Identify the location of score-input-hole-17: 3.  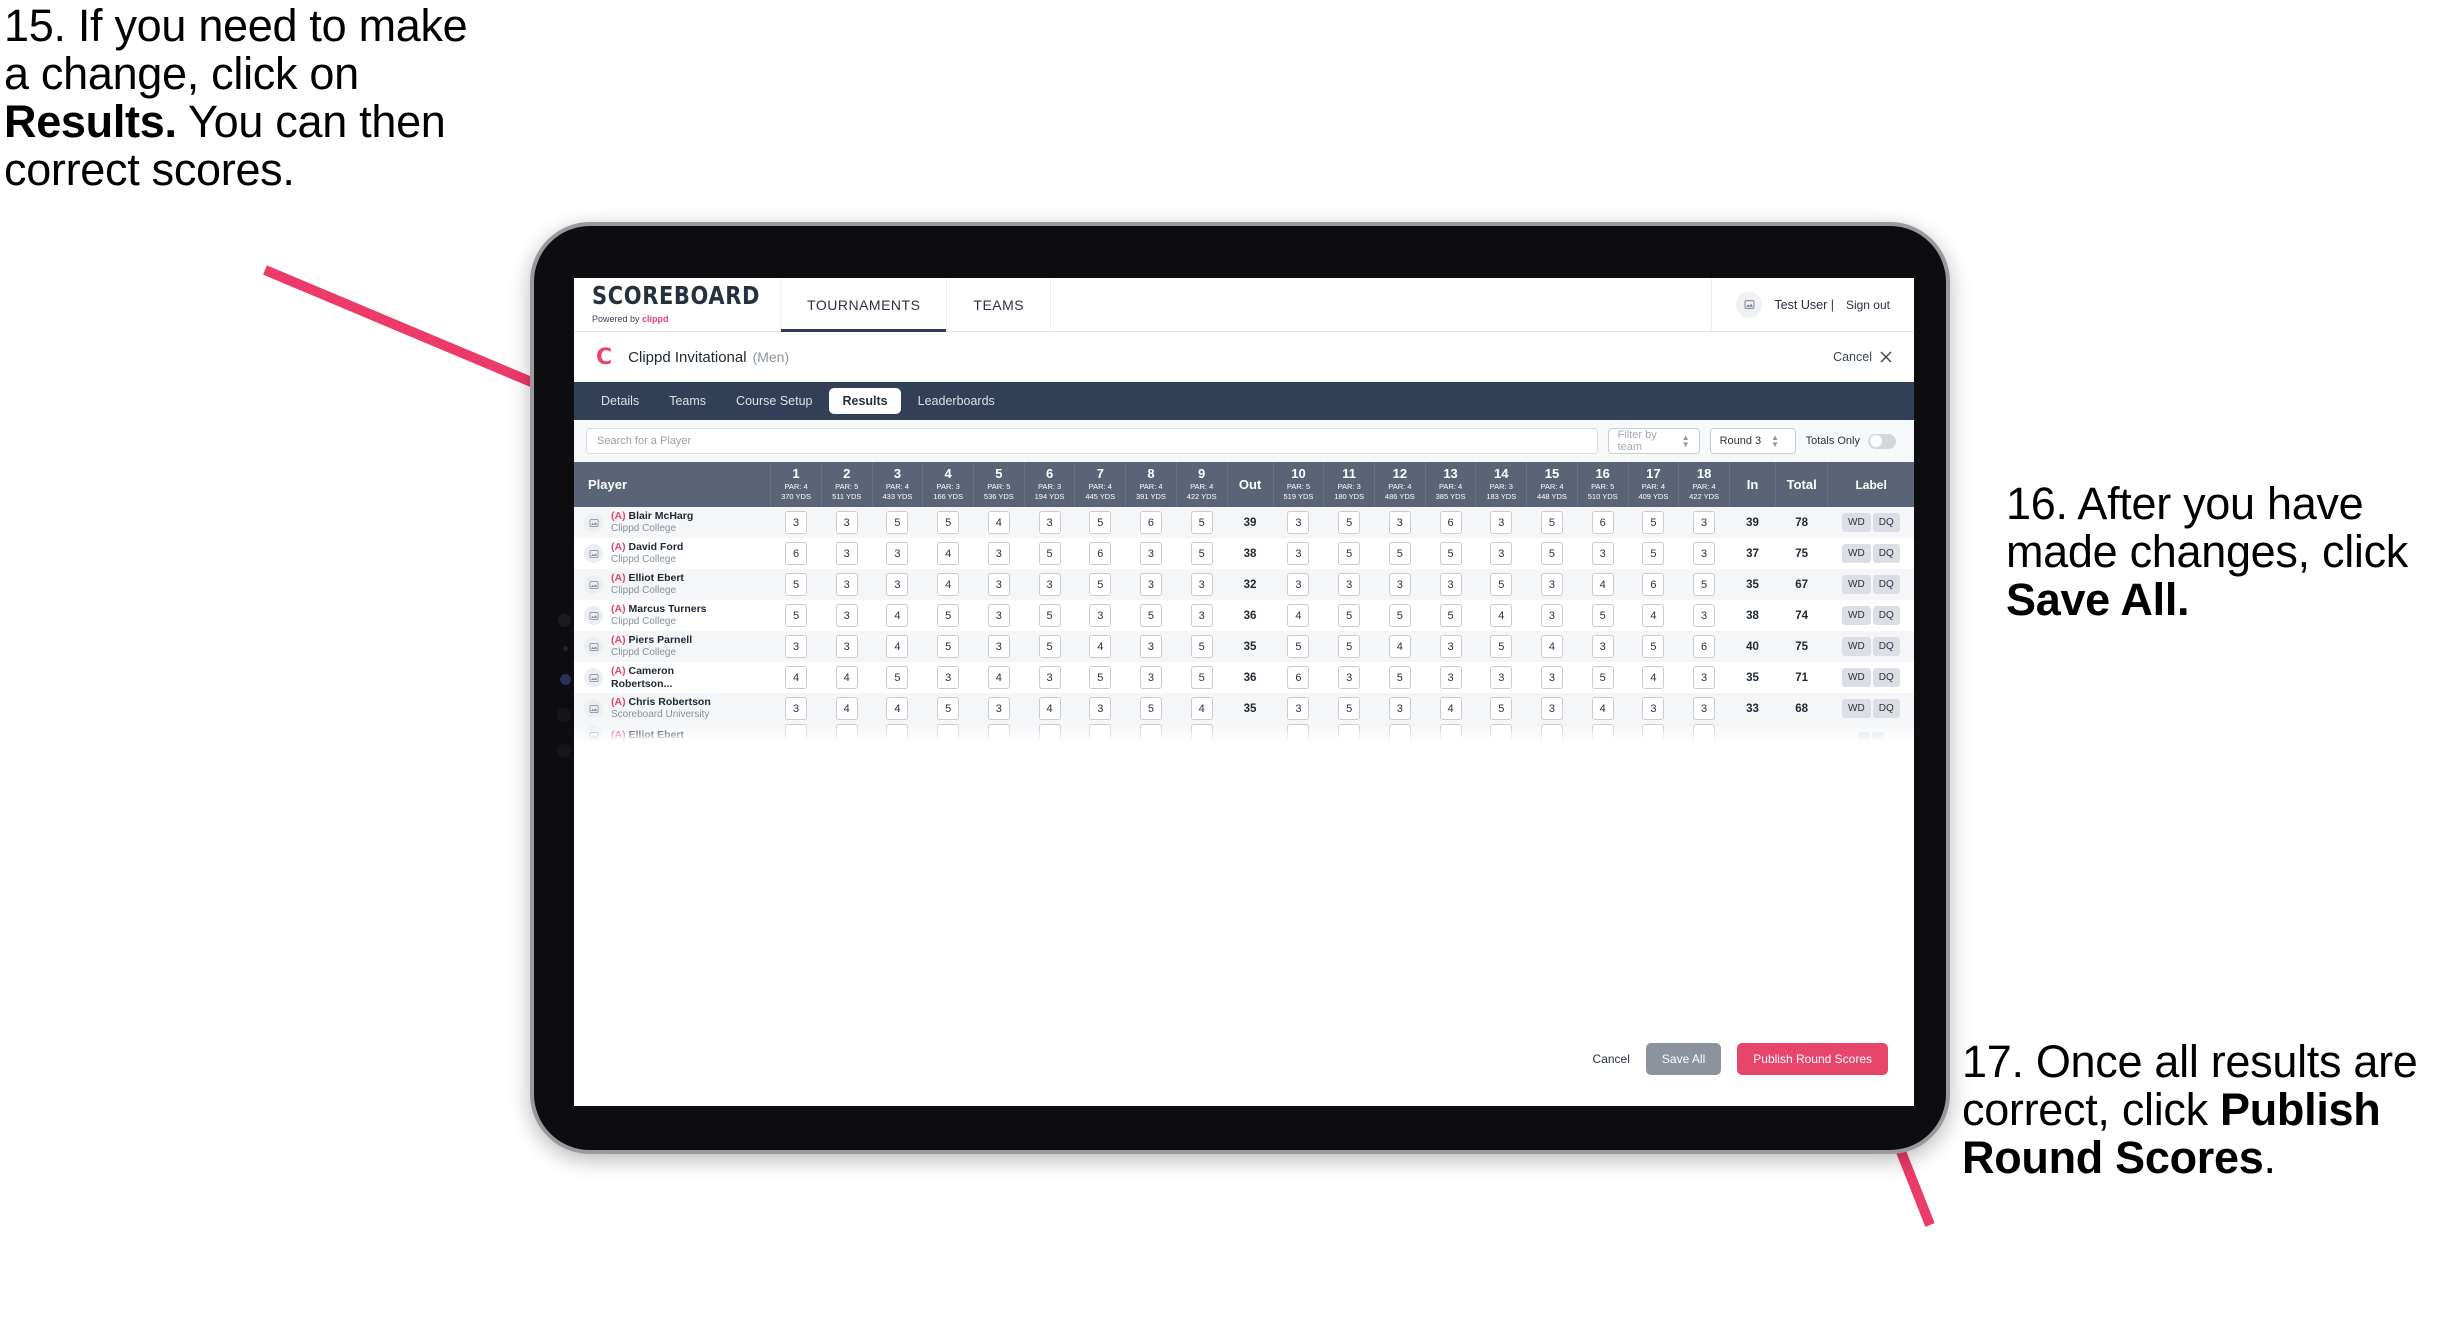
(1653, 709).